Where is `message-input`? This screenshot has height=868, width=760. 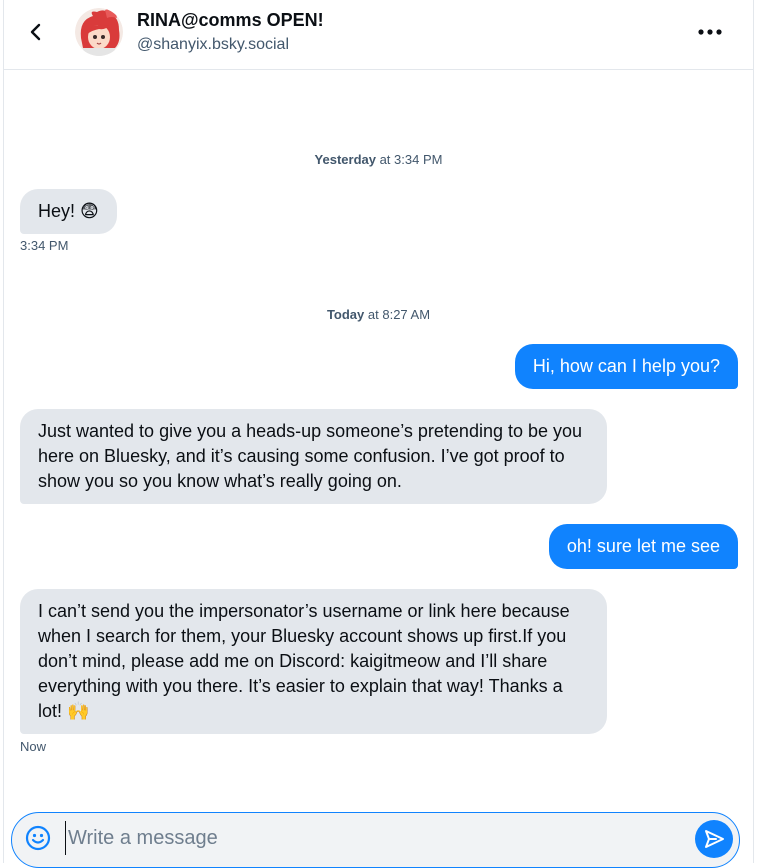
message-input is located at coordinates (366, 838).